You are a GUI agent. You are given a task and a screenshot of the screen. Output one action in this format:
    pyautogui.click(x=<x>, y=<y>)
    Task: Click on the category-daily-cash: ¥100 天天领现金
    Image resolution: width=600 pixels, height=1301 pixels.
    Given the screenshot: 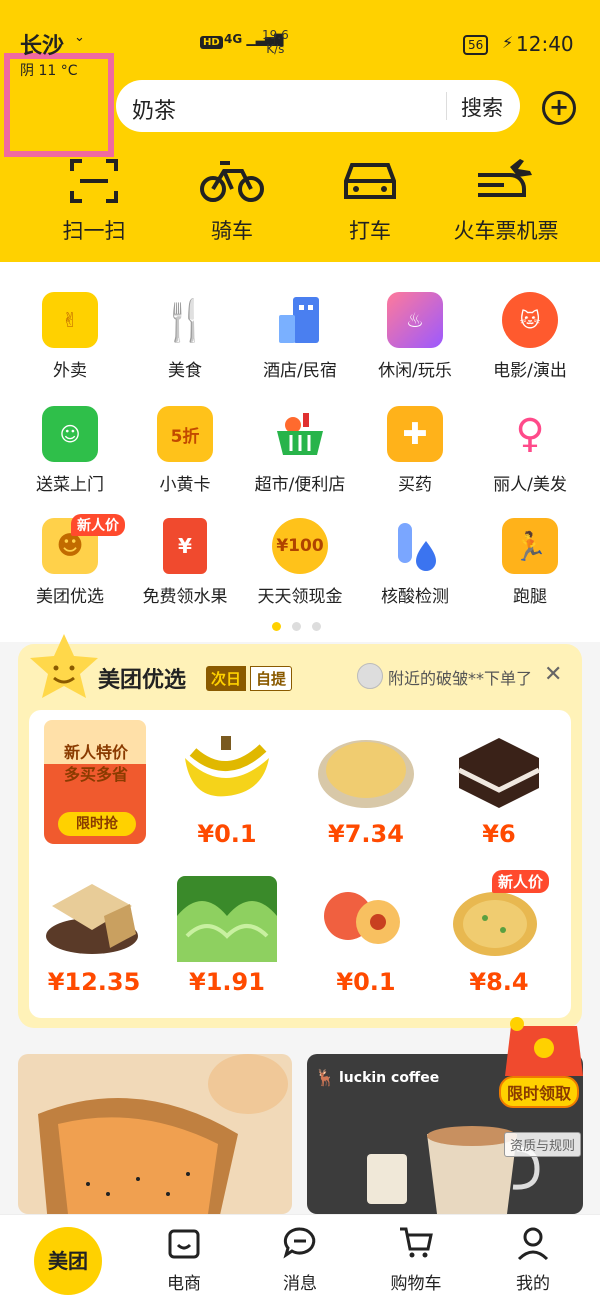 What is the action you would take?
    pyautogui.click(x=300, y=562)
    